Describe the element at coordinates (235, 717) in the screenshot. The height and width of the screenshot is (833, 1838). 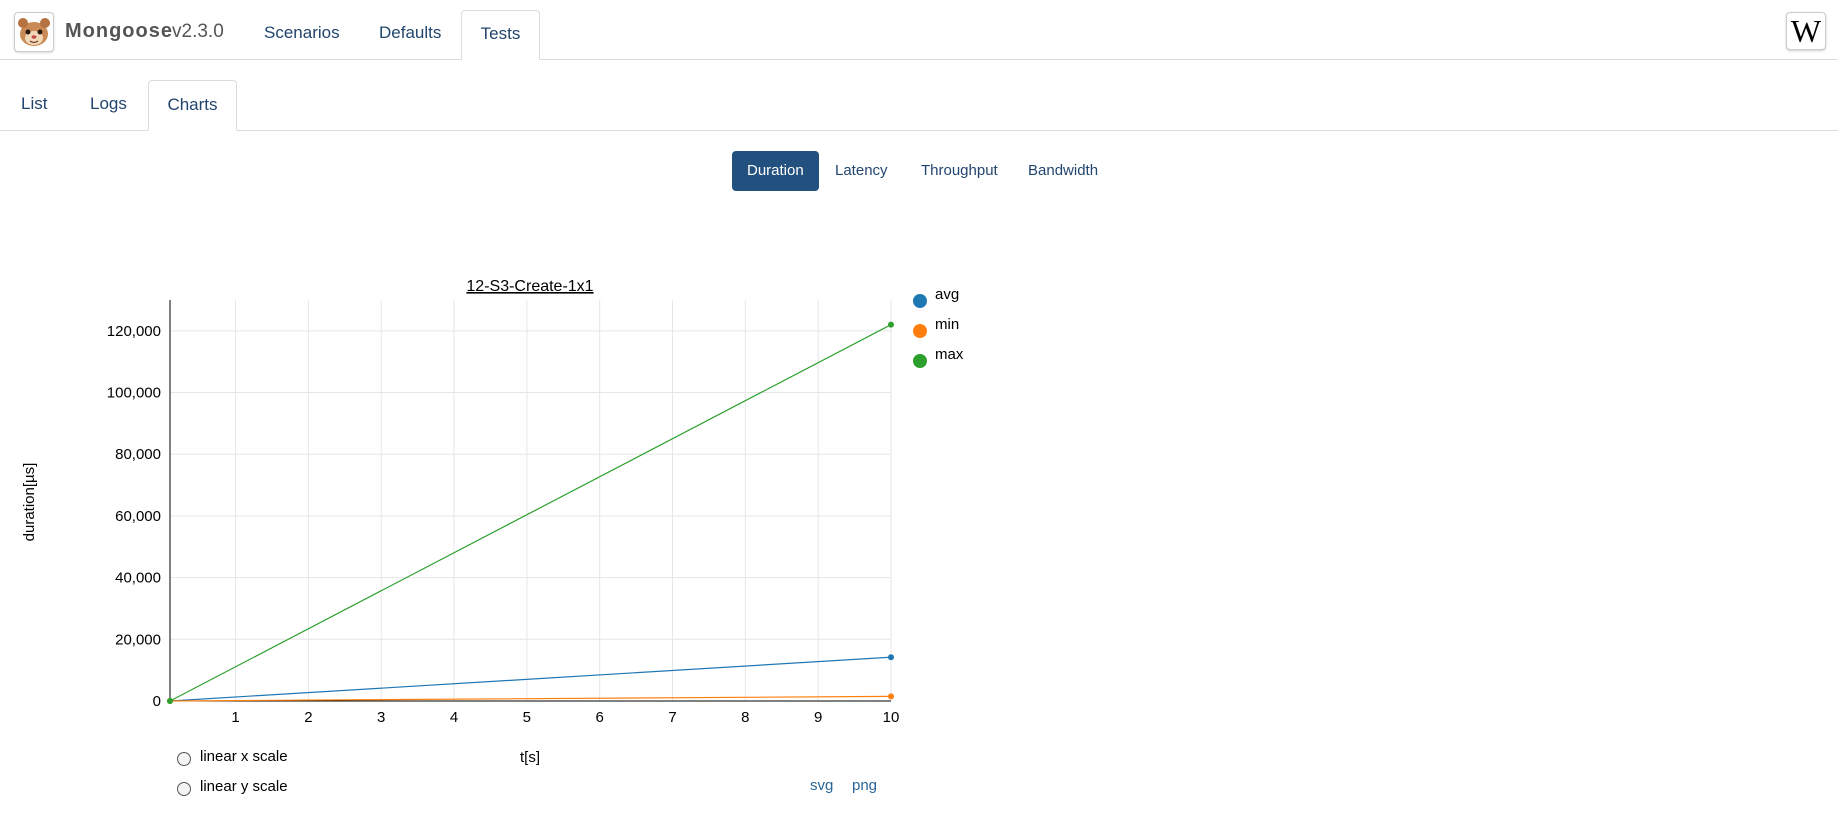
I see `x-tick-label: 1` at that location.